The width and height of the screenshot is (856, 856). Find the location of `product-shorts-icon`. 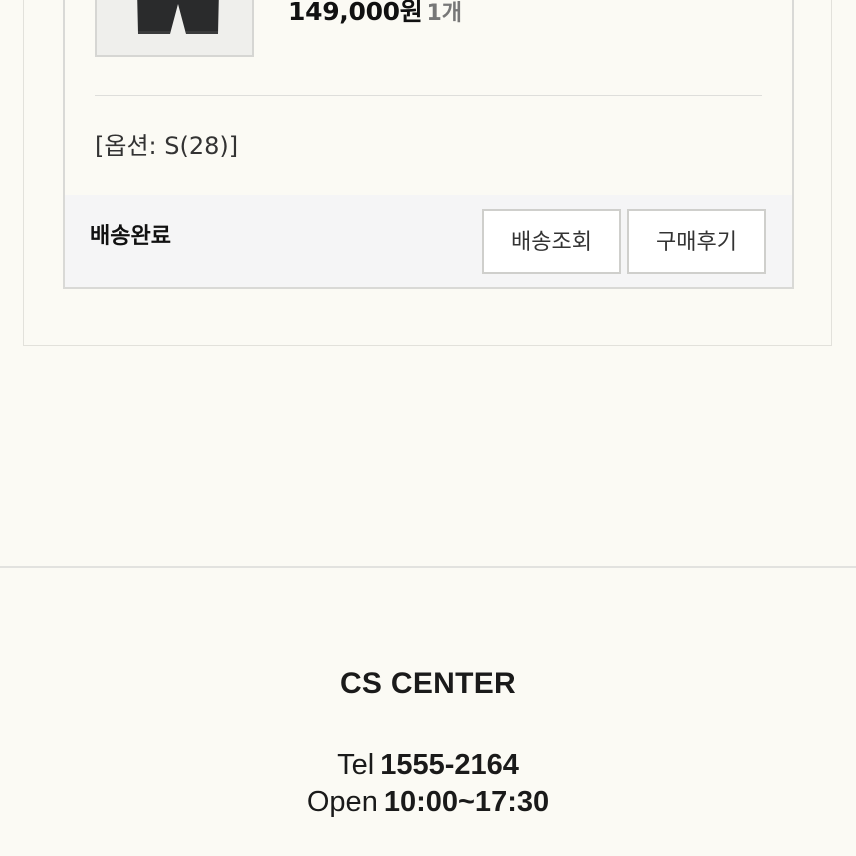

product-shorts-icon is located at coordinates (174, 27).